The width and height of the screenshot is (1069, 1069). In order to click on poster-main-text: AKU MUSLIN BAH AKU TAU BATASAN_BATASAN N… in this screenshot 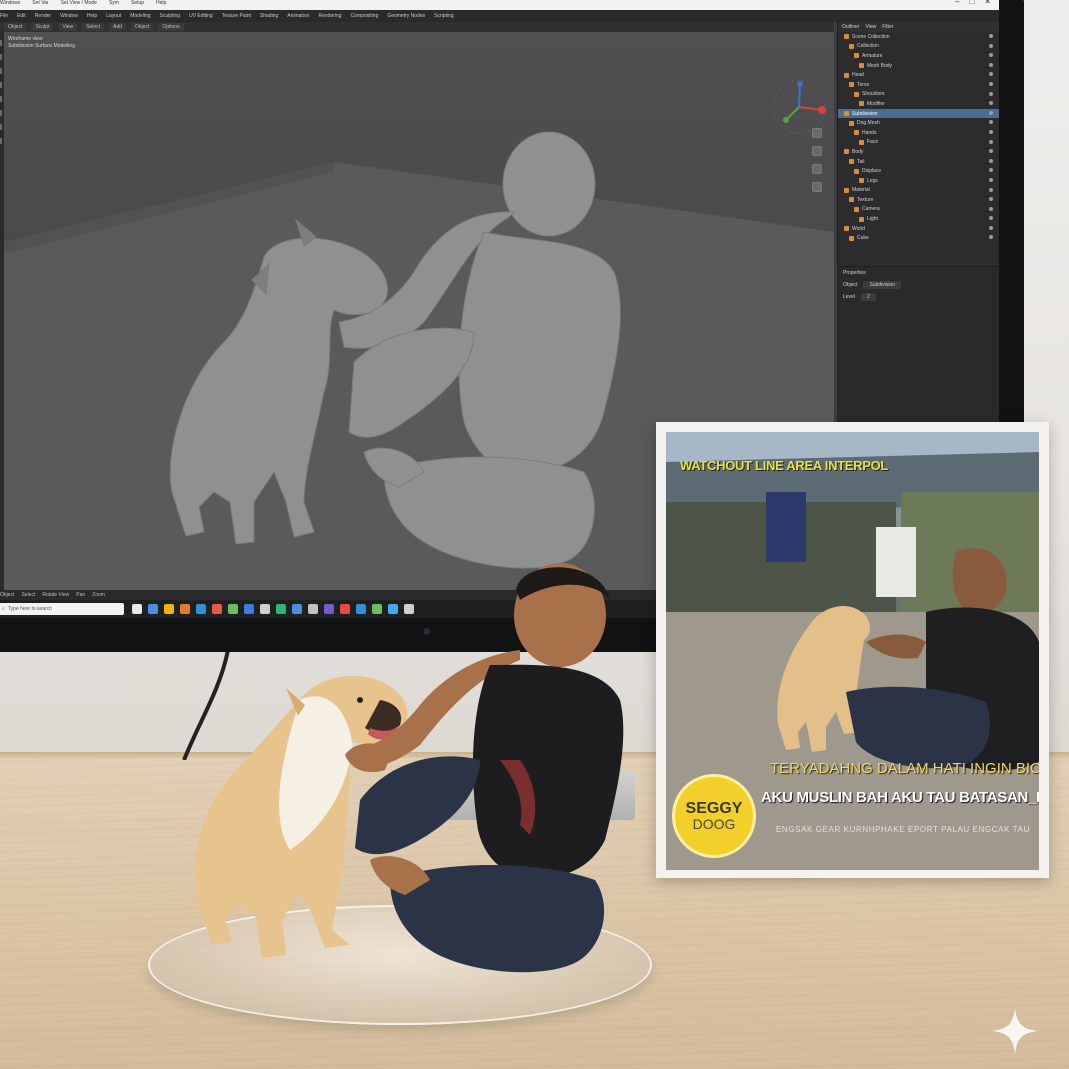, I will do `click(900, 797)`.